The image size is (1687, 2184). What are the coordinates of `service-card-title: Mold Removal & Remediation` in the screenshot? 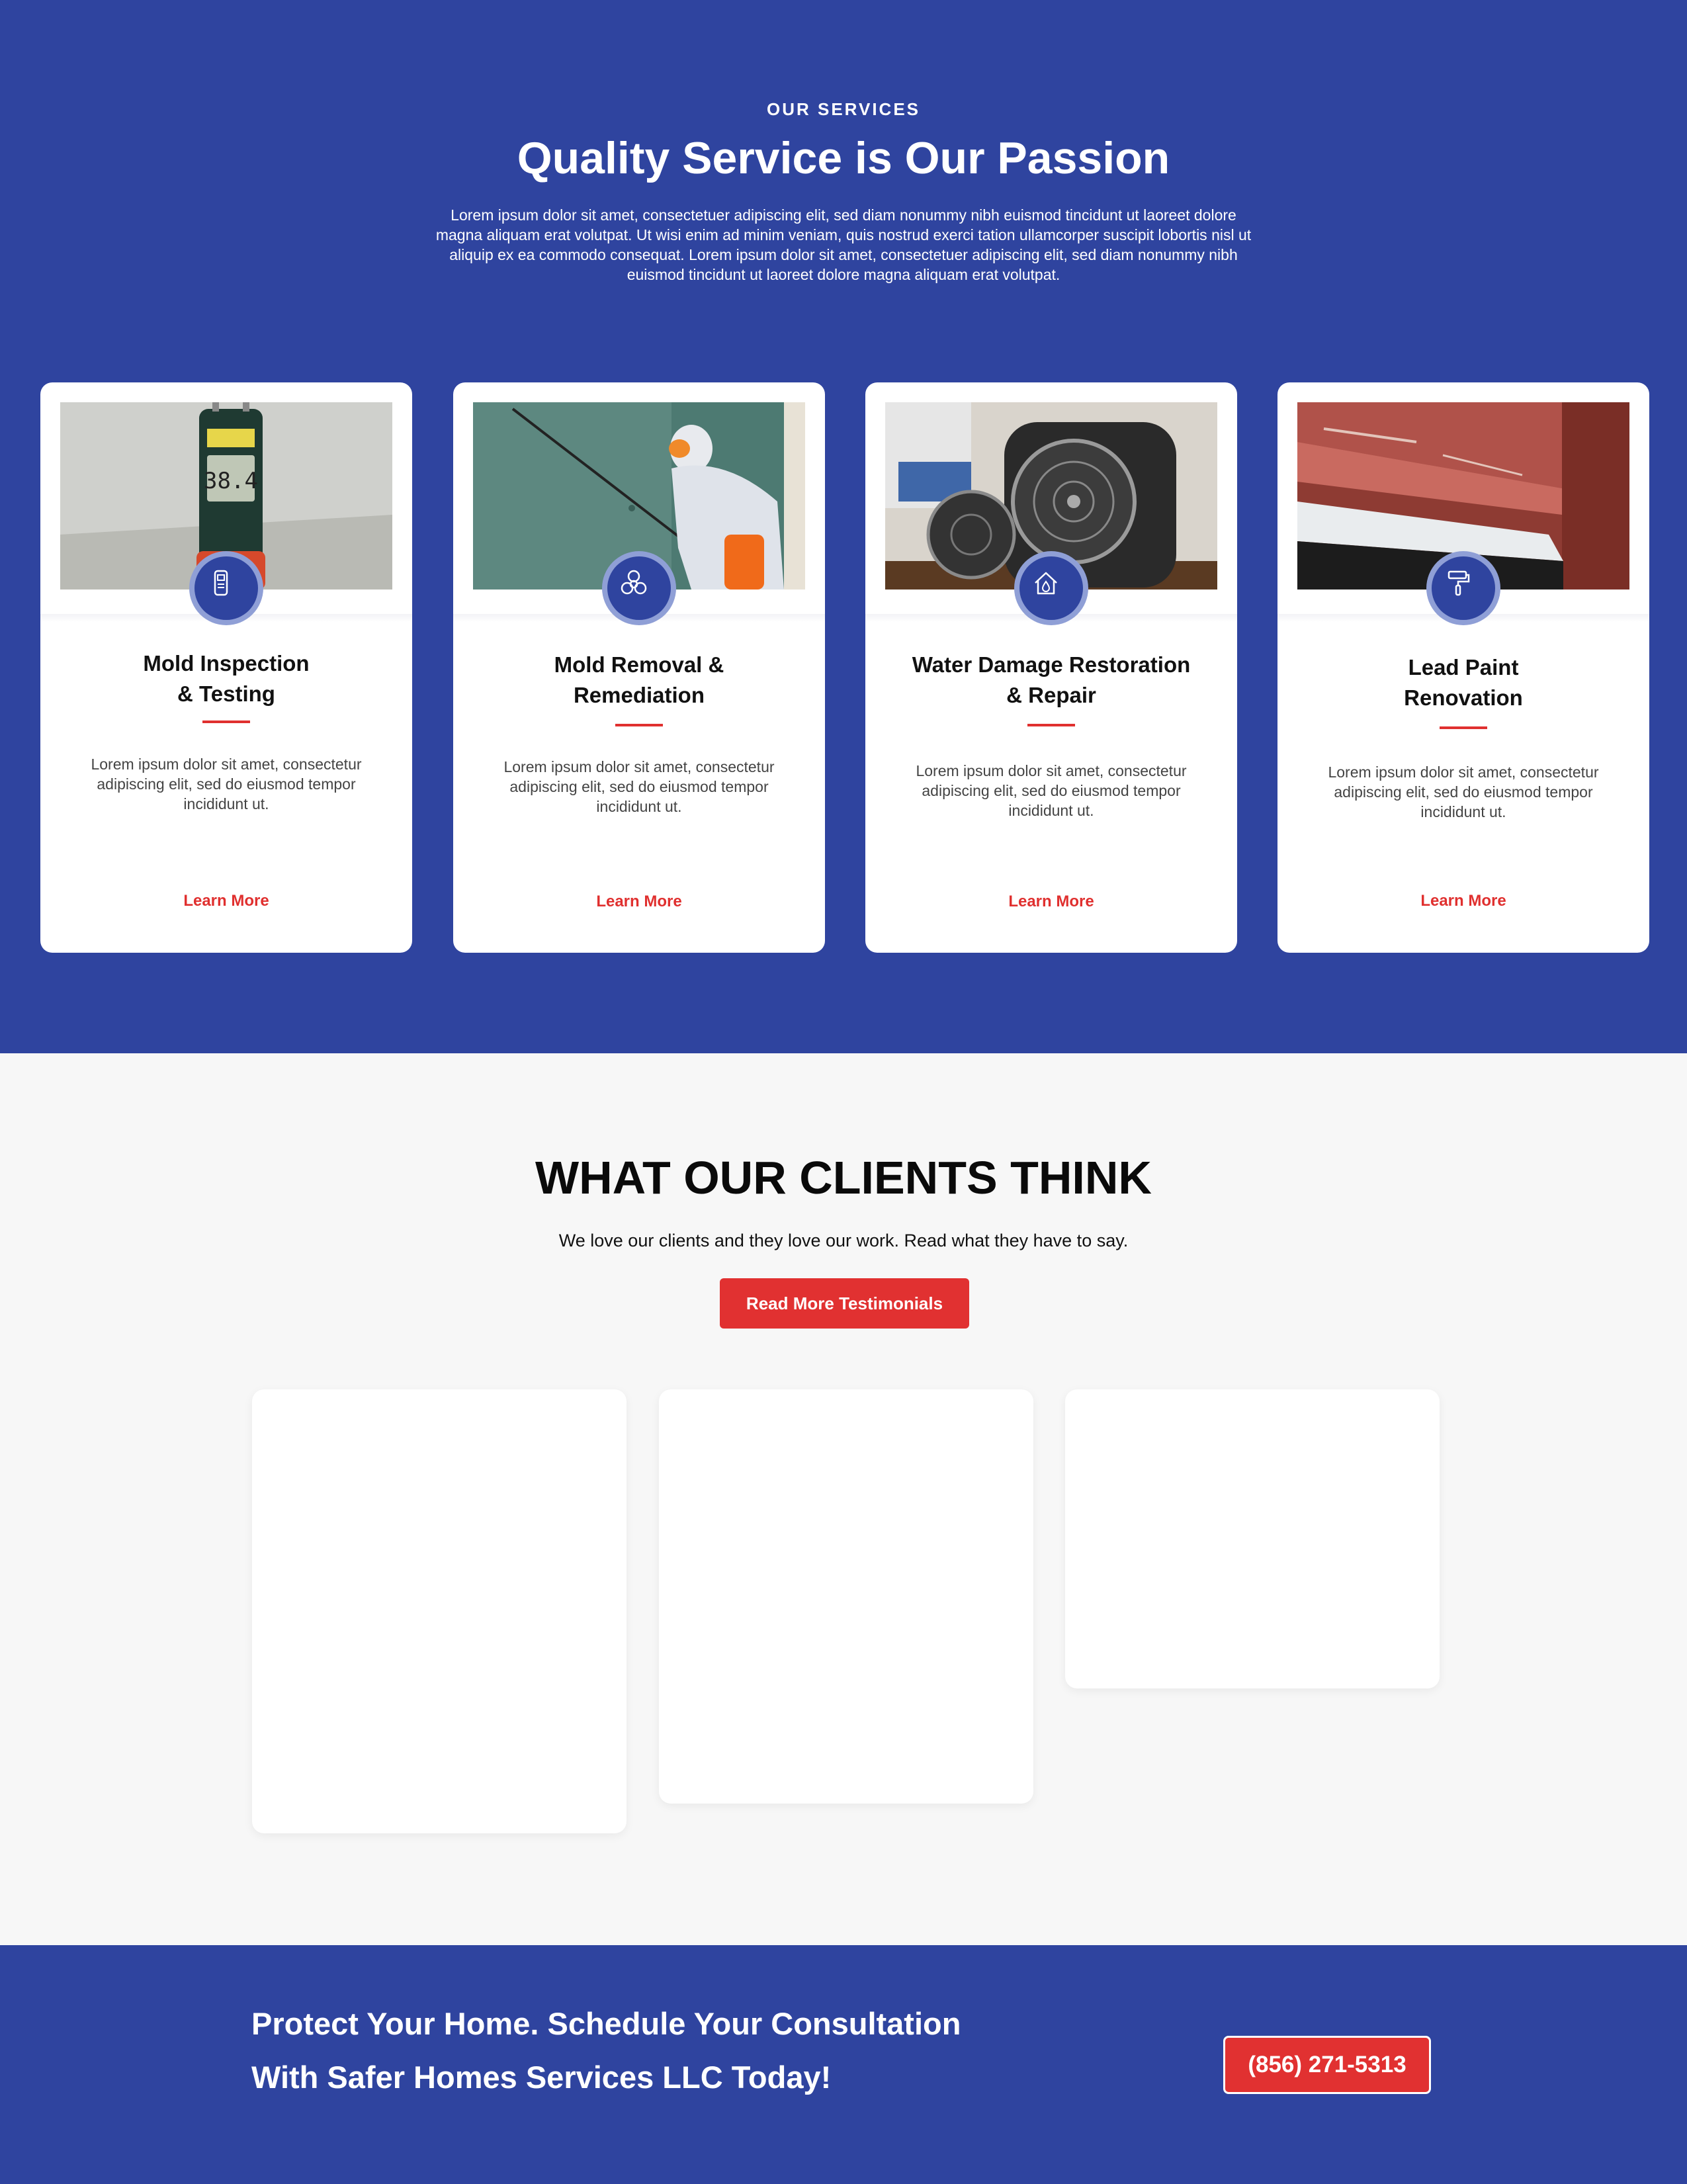 It's located at (639, 680).